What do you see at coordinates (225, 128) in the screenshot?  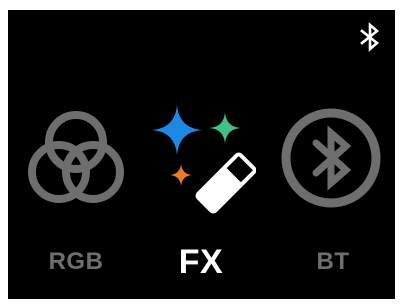 I see `sparkle-green-icon` at bounding box center [225, 128].